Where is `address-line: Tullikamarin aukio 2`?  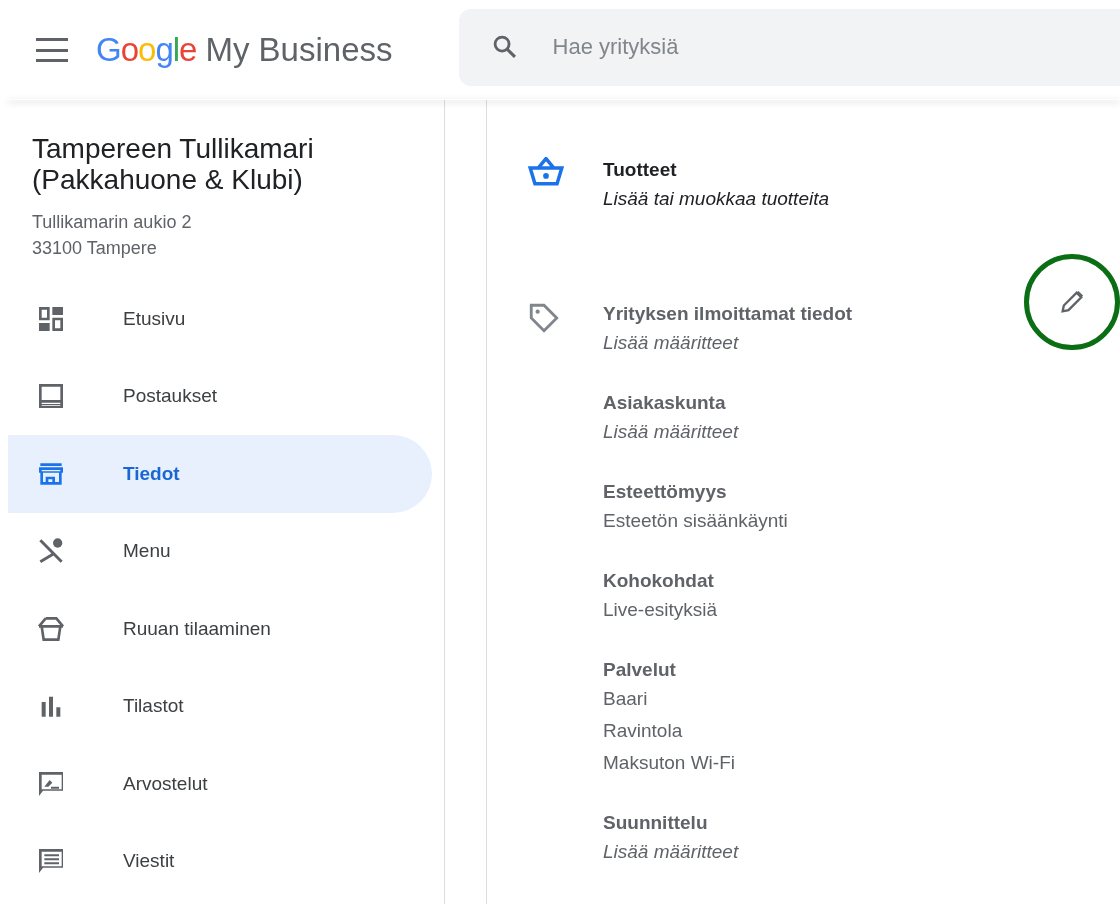 address-line: Tullikamarin aukio 2 is located at coordinates (112, 222).